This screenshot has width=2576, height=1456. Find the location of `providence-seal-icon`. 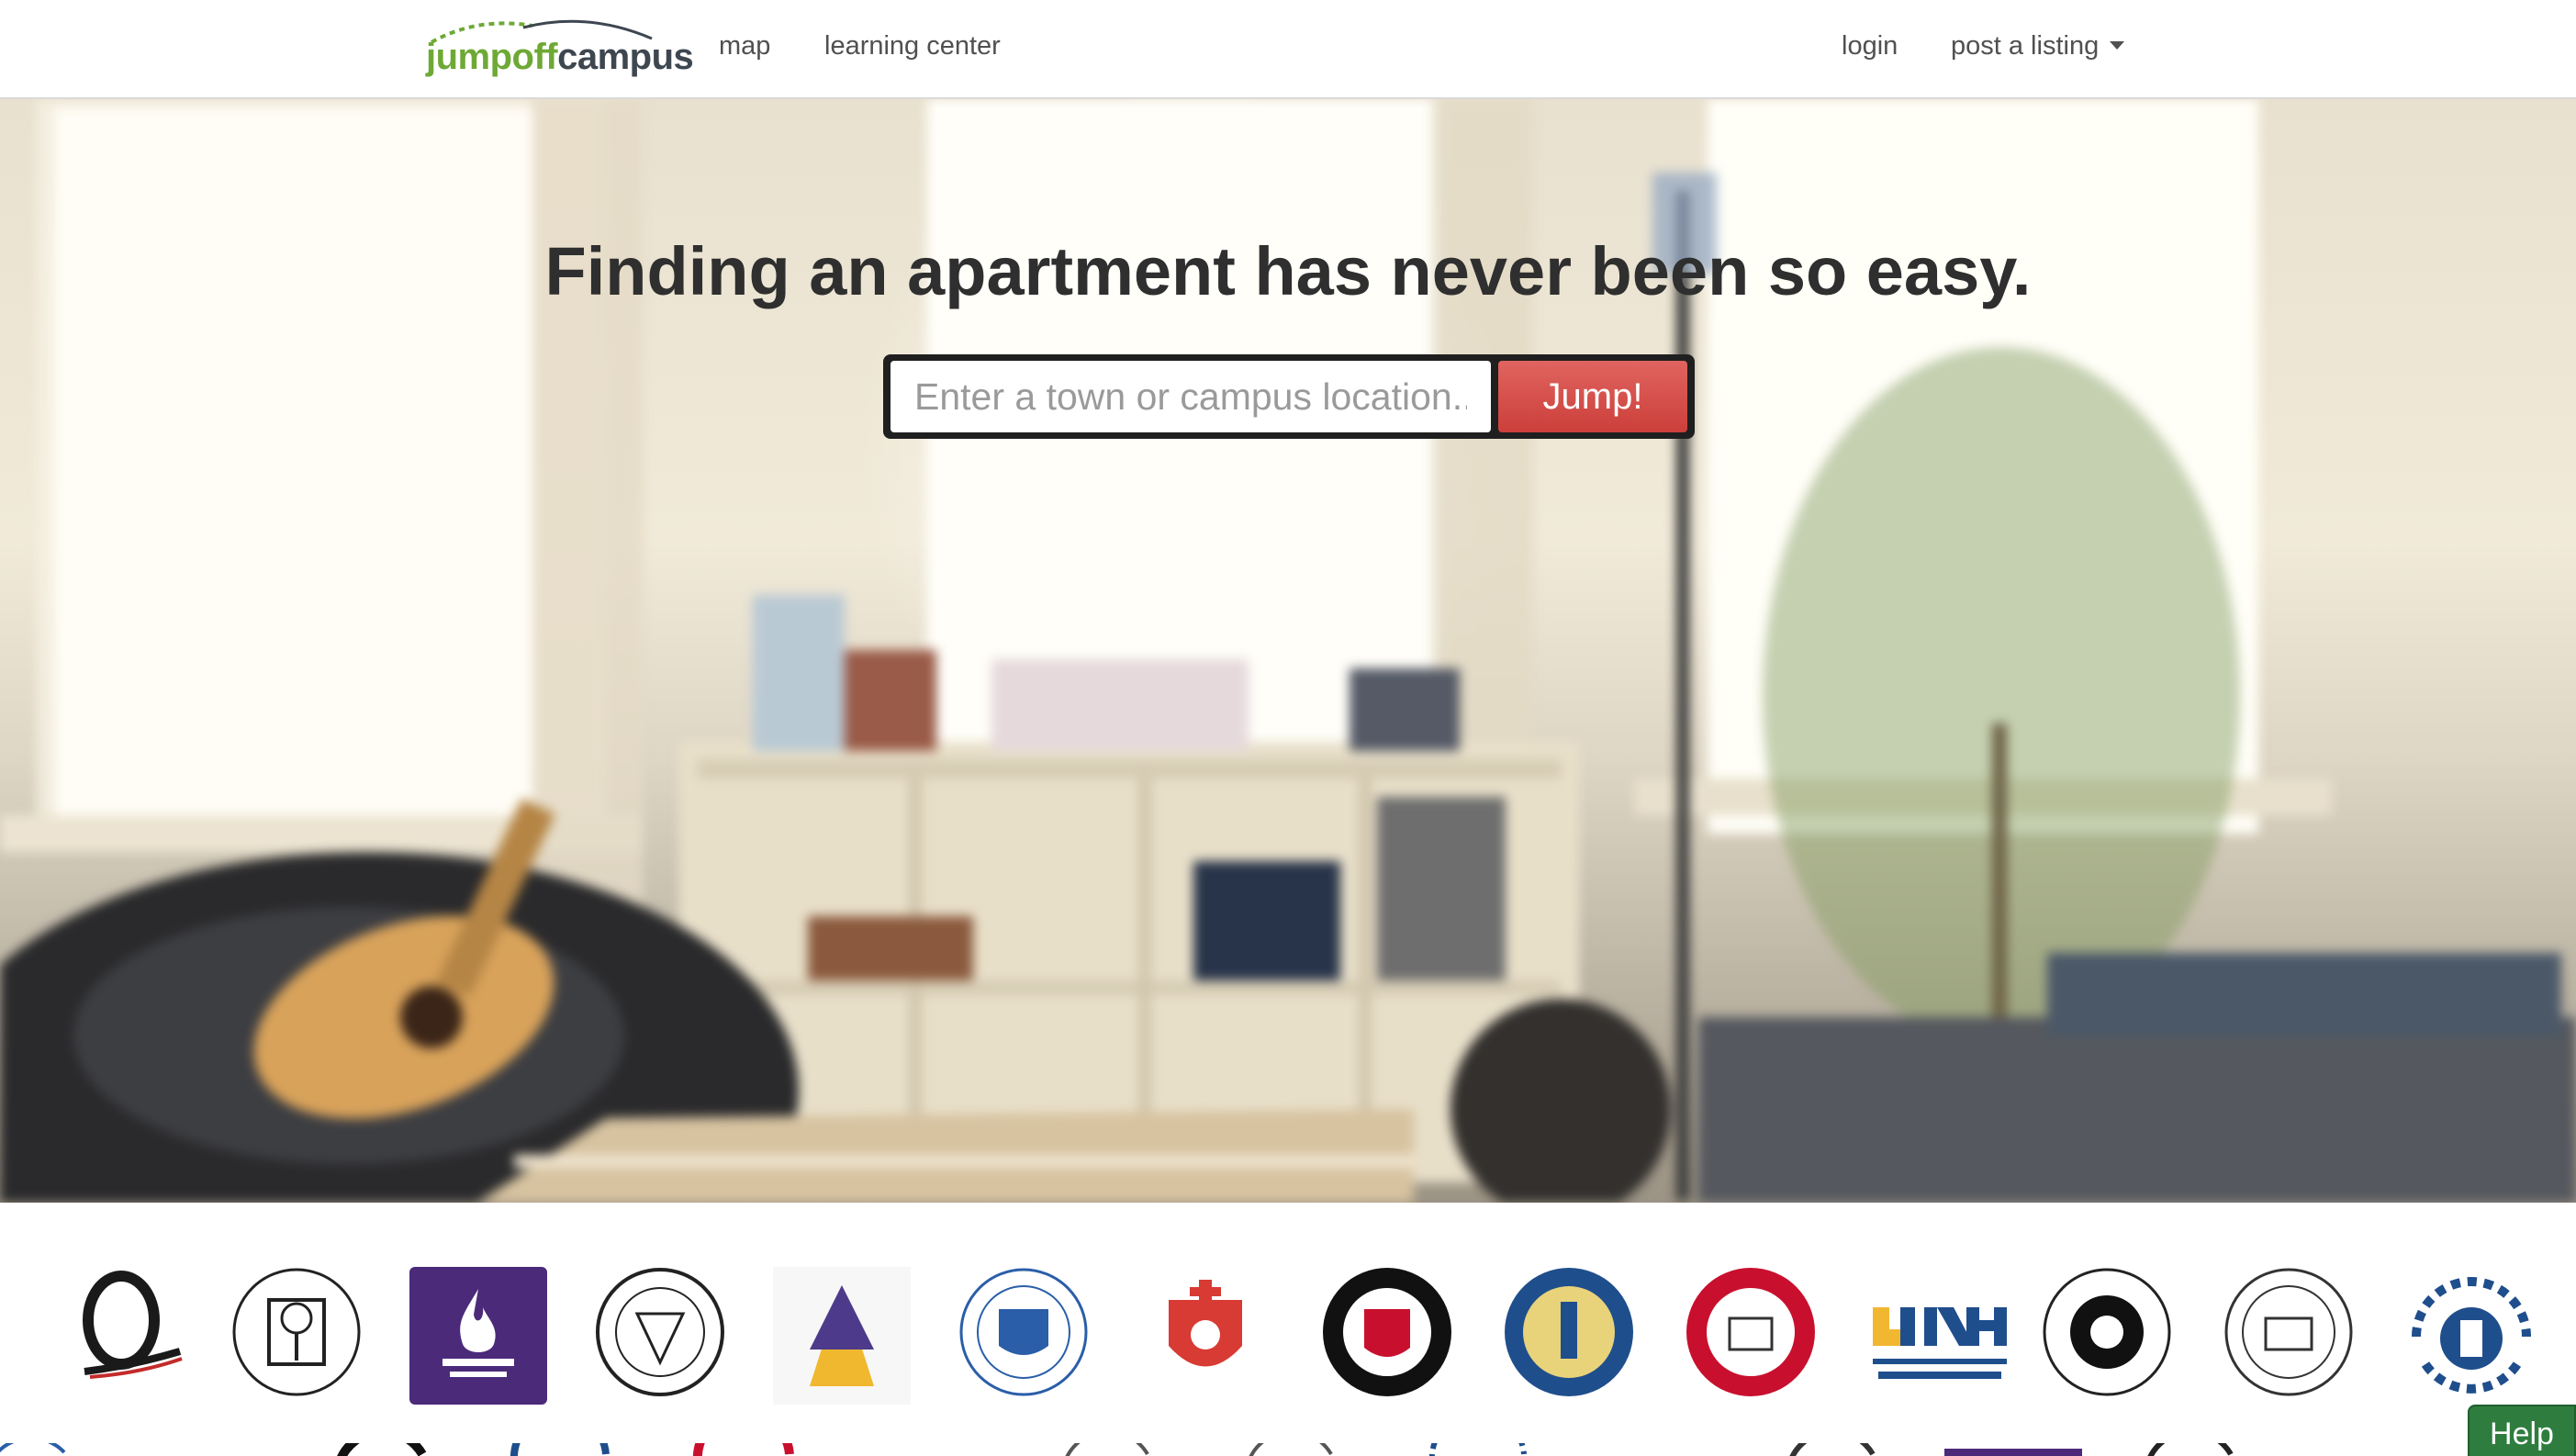

providence-seal-icon is located at coordinates (660, 1332).